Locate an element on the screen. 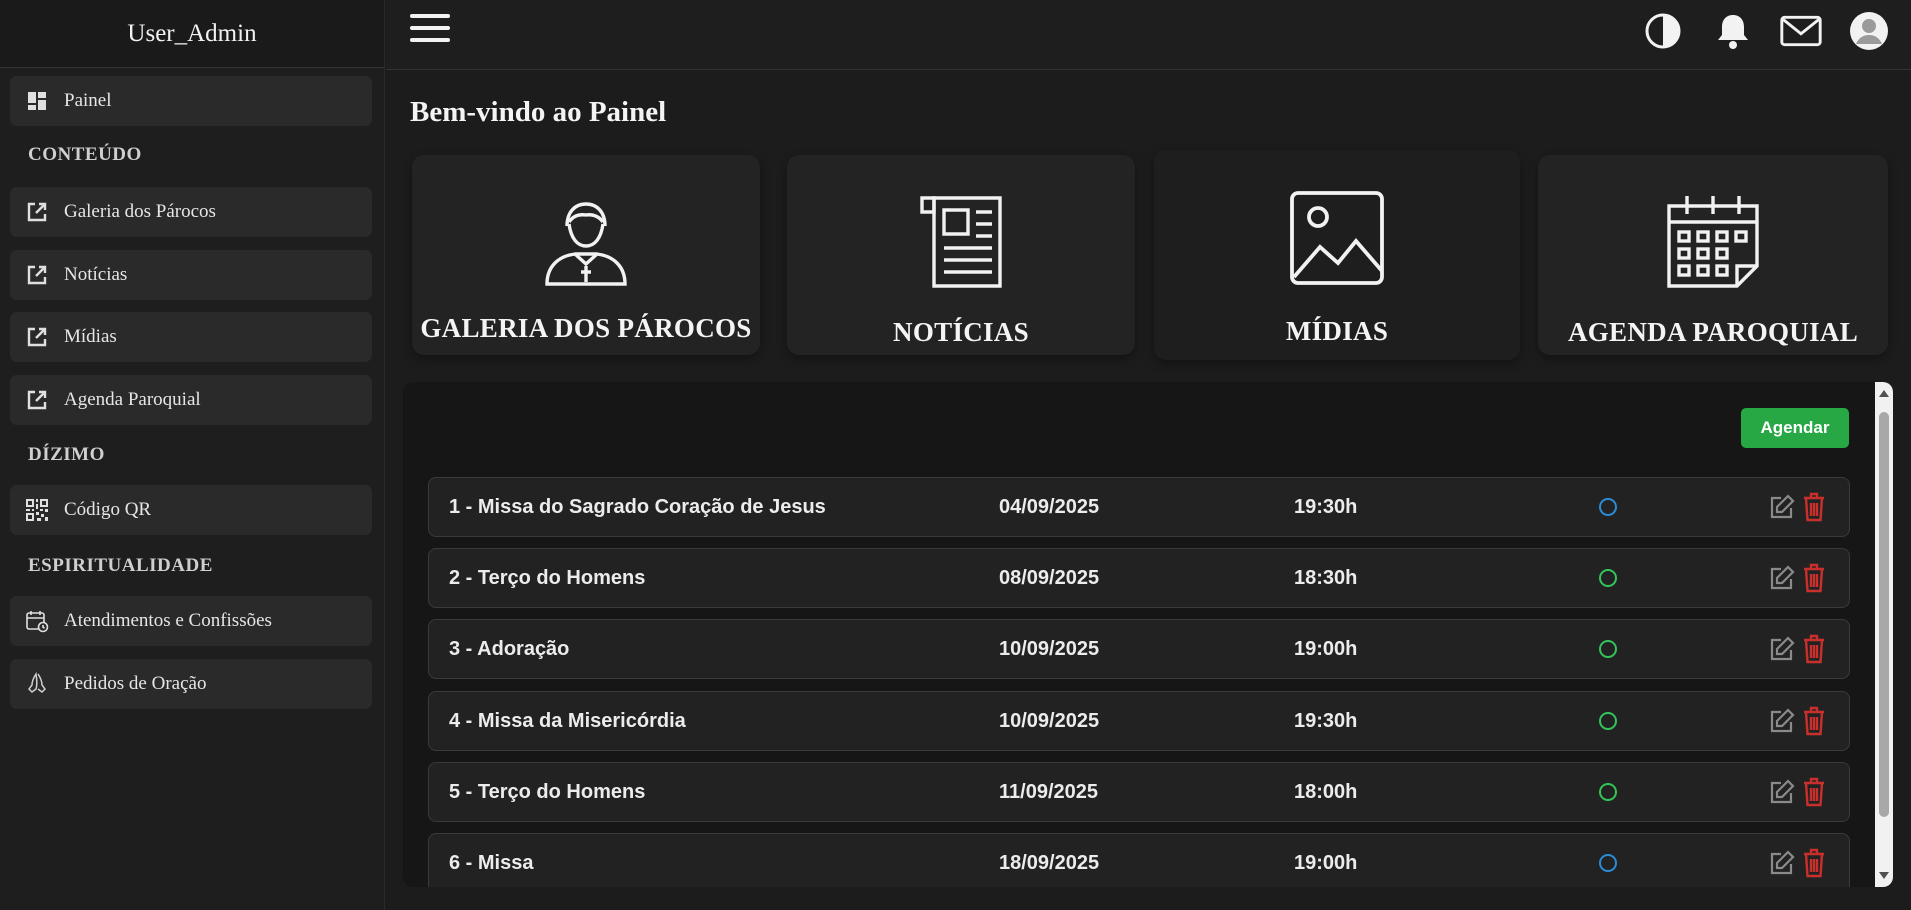  table-row: 5 - Terço do Homens 11/09/2025 18:00h is located at coordinates (1139, 792).